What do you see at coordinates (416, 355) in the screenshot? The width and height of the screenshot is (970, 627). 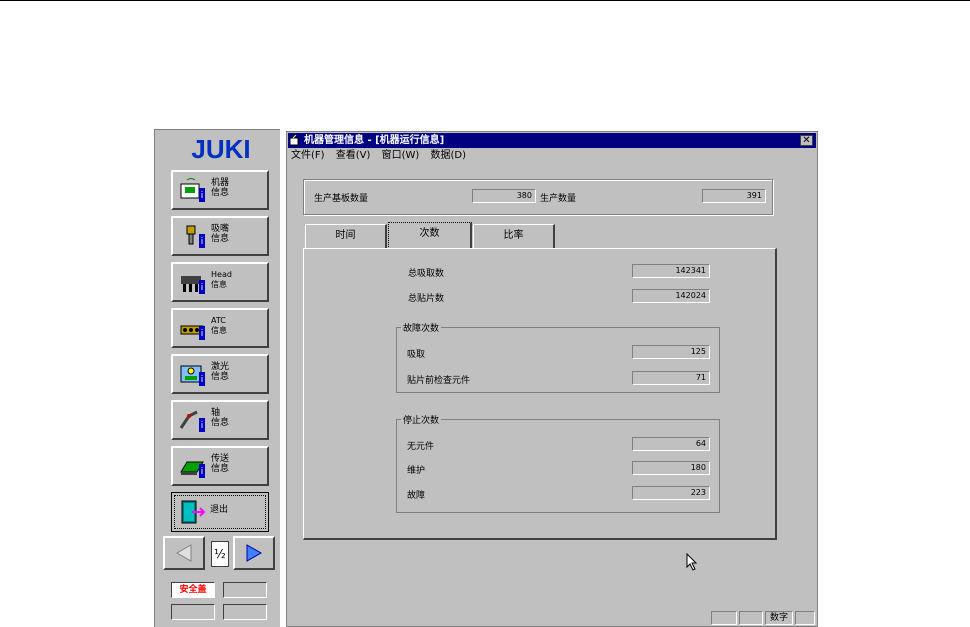 I see `pickup-error-label: 吸取` at bounding box center [416, 355].